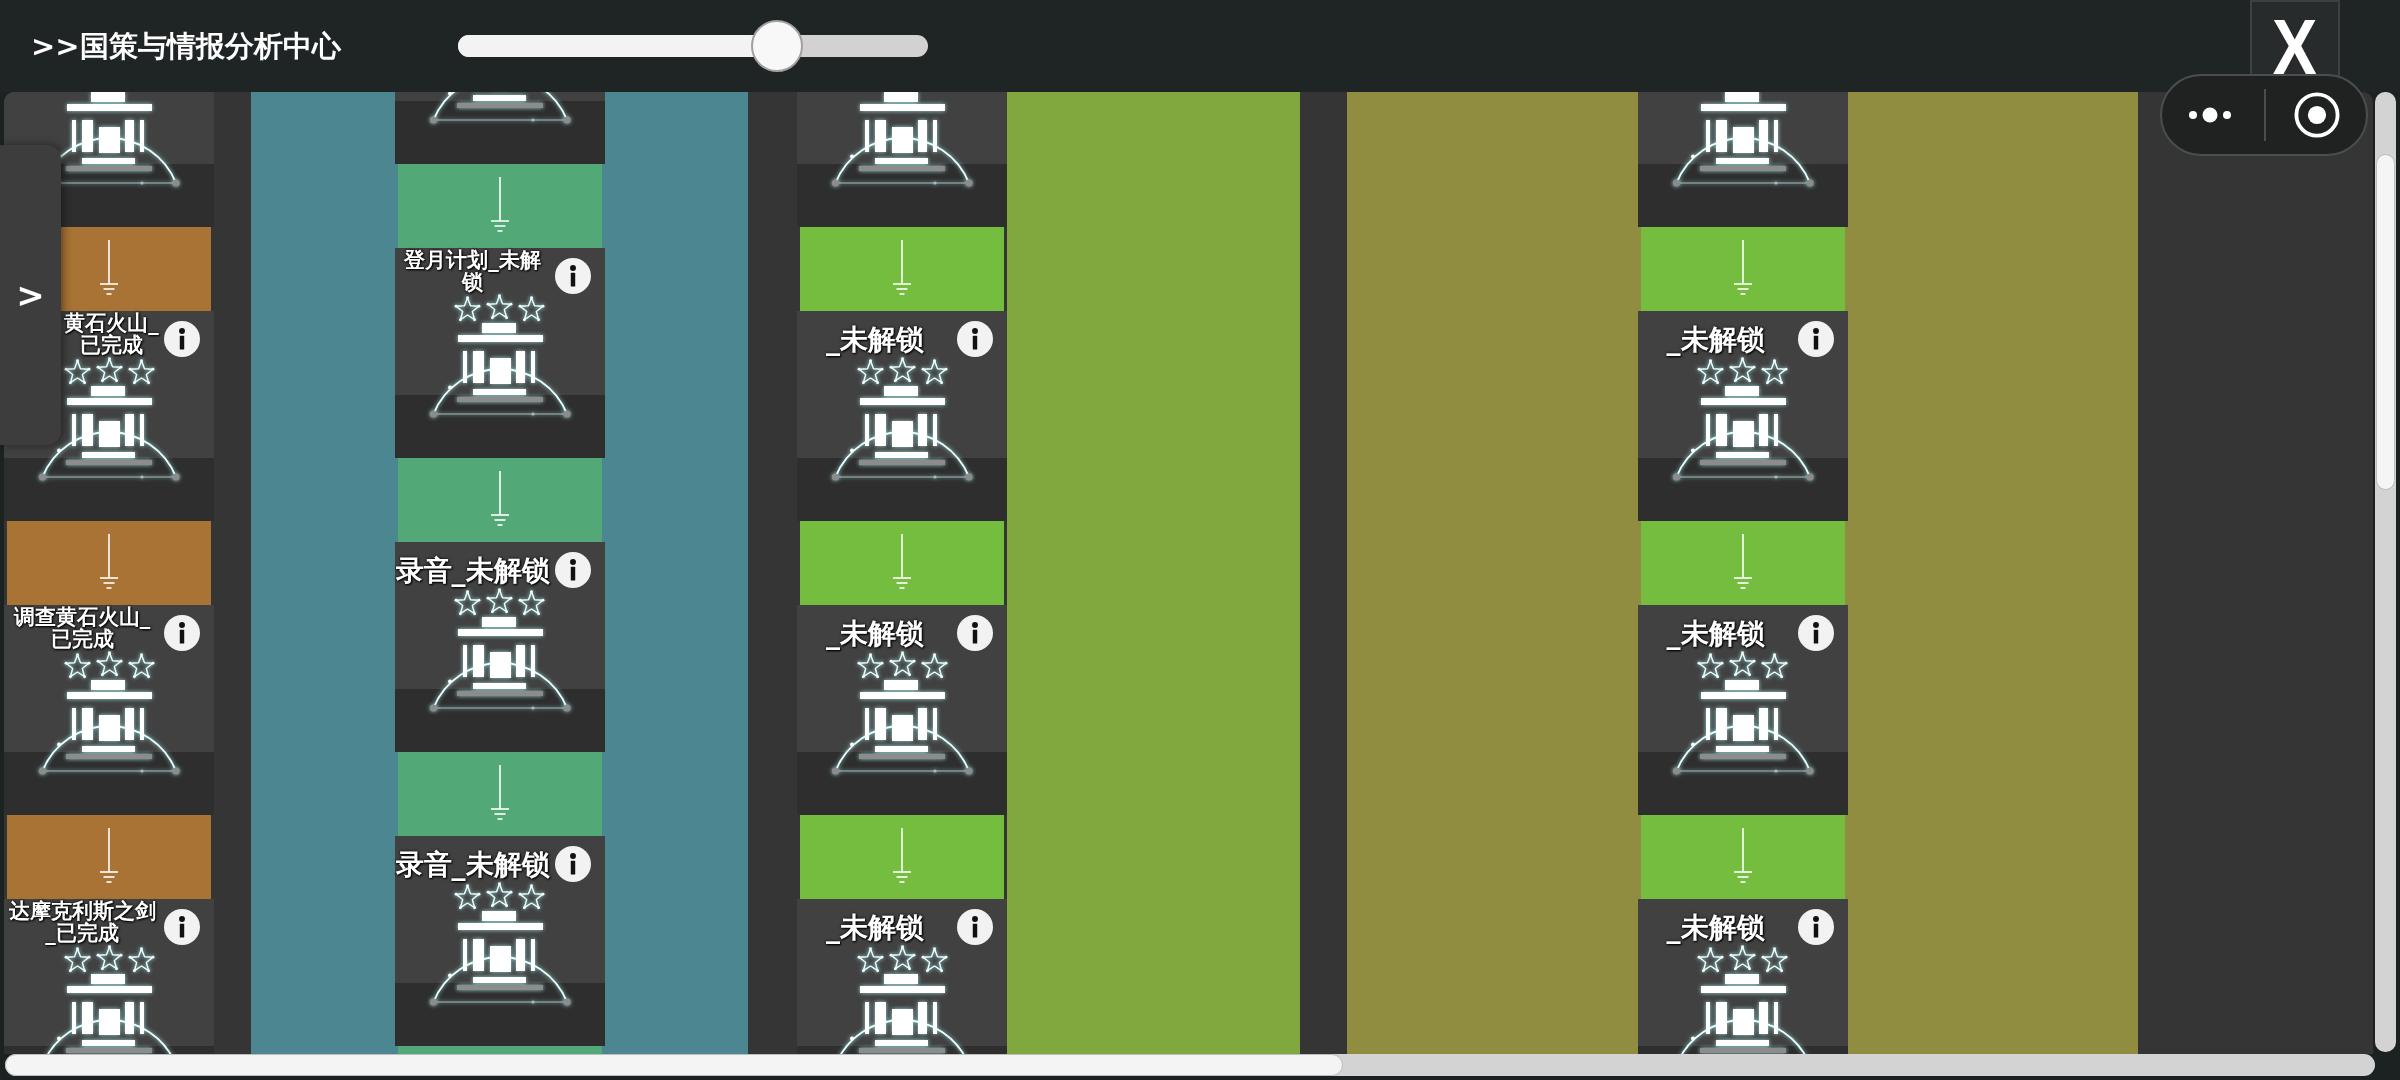  I want to click on horizontal-scrollbar, so click(1190, 1065).